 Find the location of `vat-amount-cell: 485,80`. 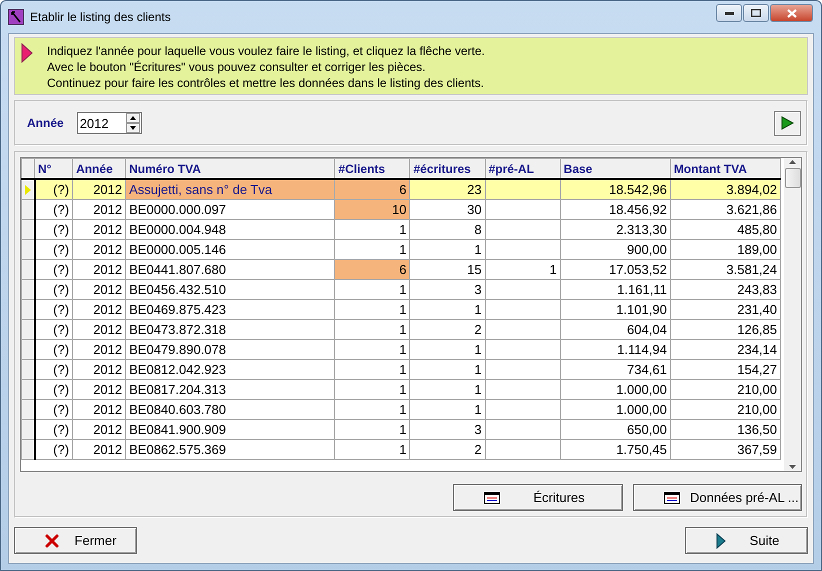

vat-amount-cell: 485,80 is located at coordinates (725, 230).